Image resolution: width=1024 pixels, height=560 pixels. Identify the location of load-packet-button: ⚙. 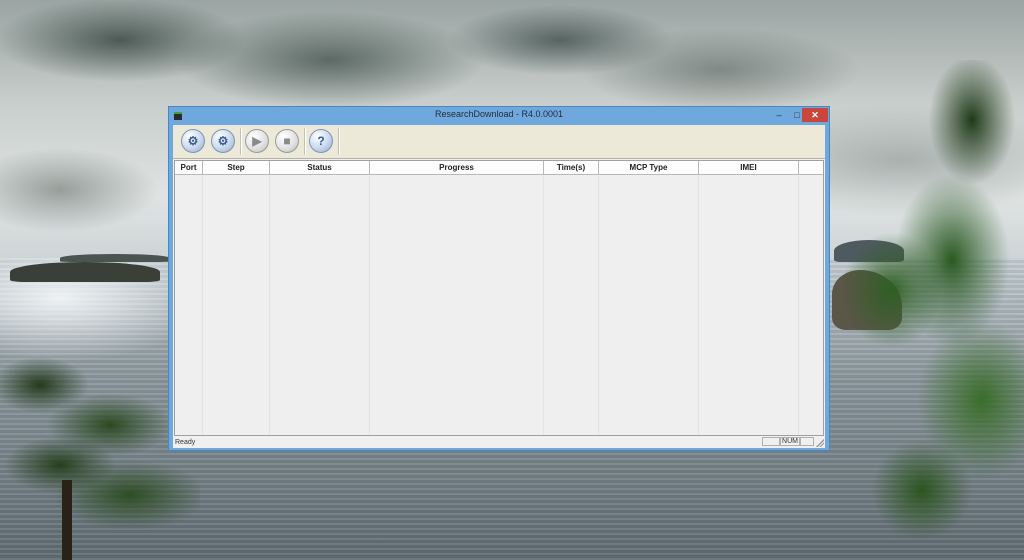
(193, 141).